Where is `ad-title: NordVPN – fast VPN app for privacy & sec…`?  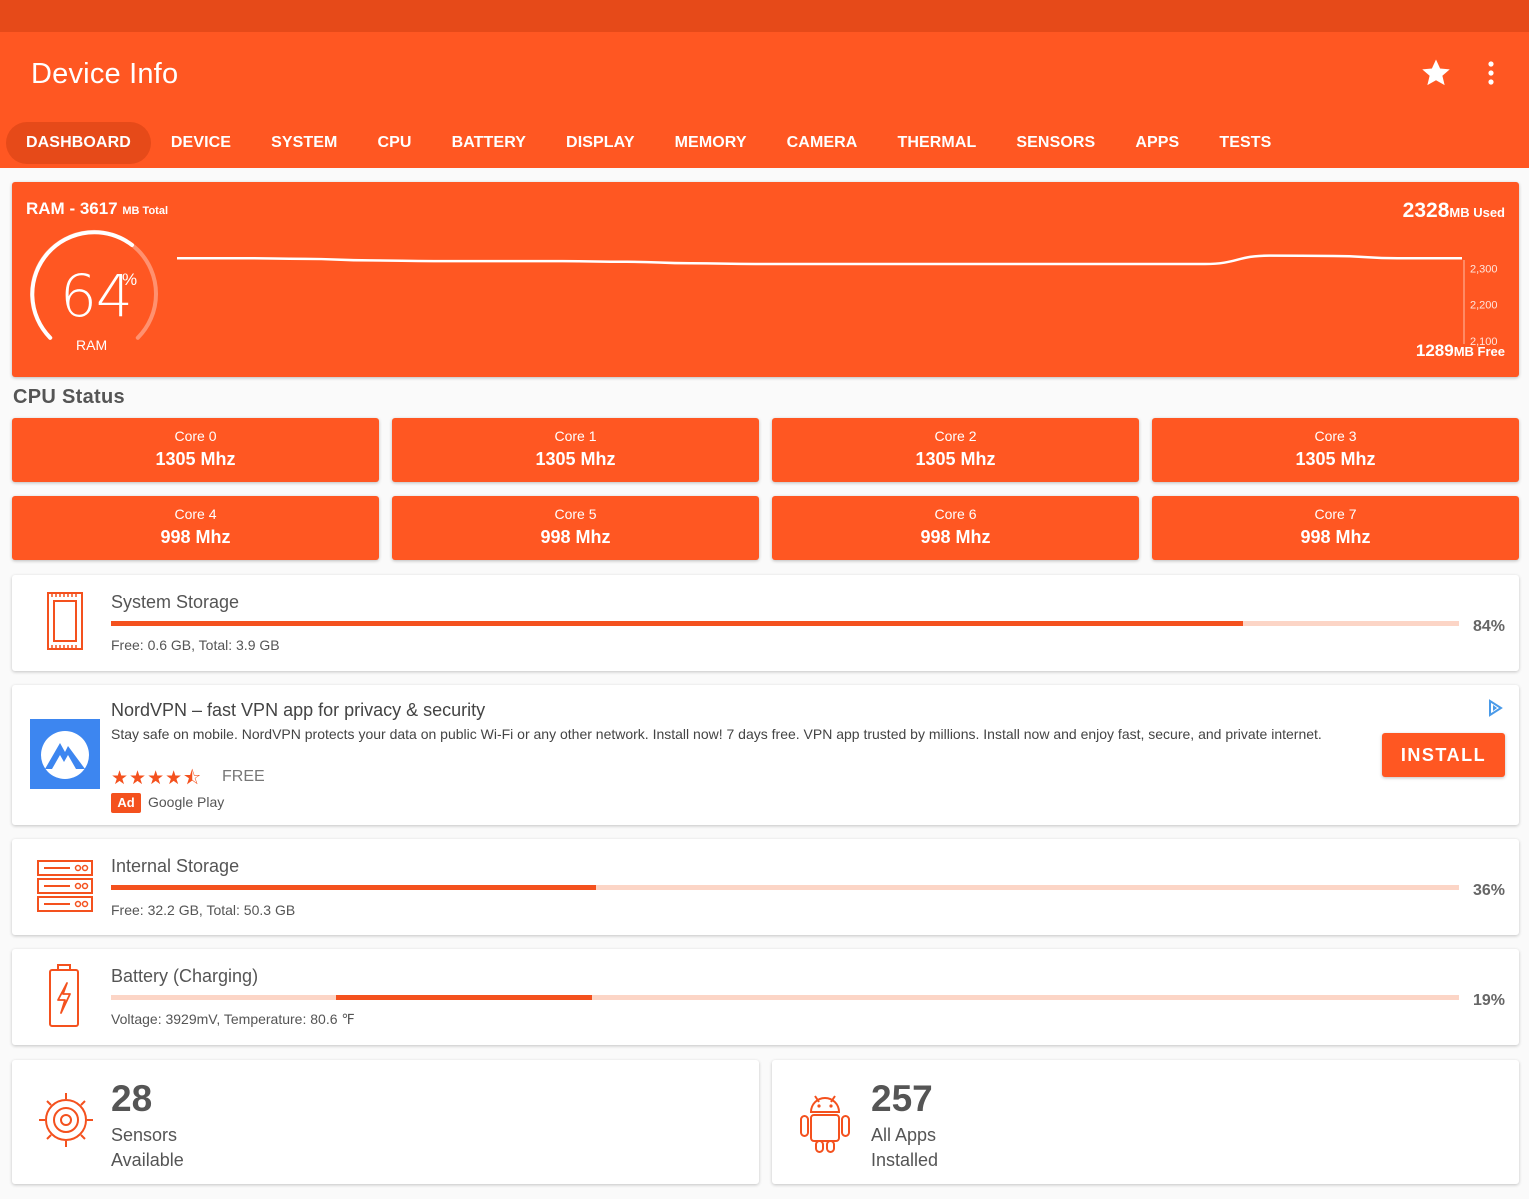 ad-title: NordVPN – fast VPN app for privacy & sec… is located at coordinates (298, 710).